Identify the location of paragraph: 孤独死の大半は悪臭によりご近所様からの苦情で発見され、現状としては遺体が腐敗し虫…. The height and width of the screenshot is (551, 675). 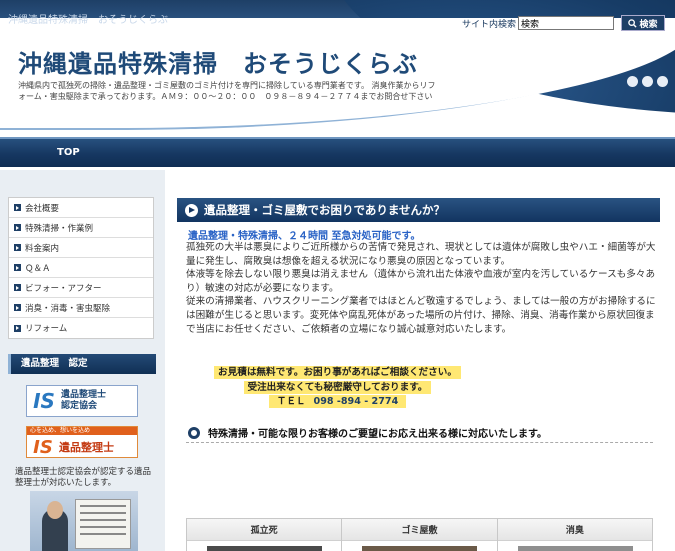
(421, 254).